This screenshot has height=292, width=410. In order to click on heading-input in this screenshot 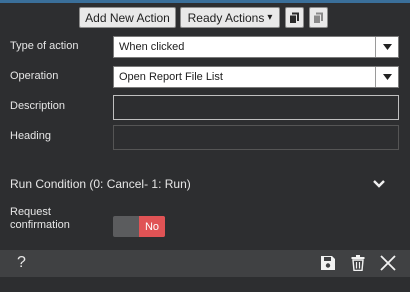, I will do `click(256, 137)`.